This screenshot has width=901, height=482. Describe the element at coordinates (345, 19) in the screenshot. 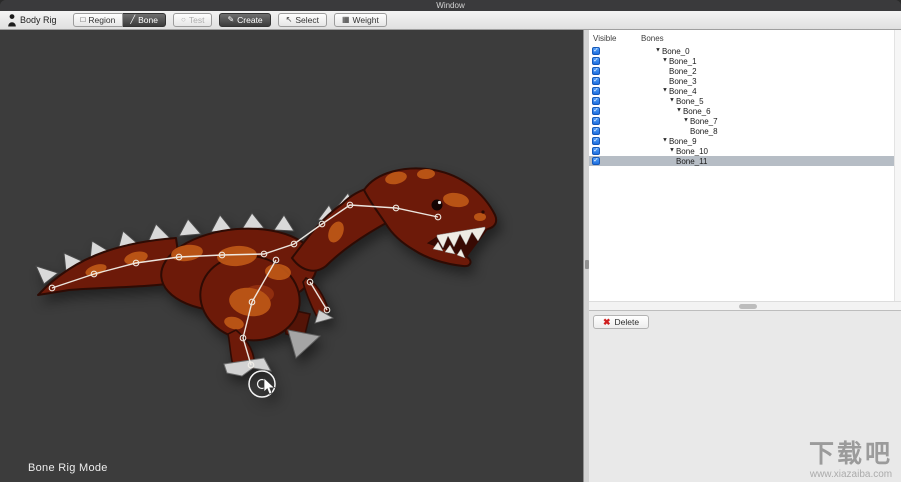

I see `weight-icon: ▦` at that location.